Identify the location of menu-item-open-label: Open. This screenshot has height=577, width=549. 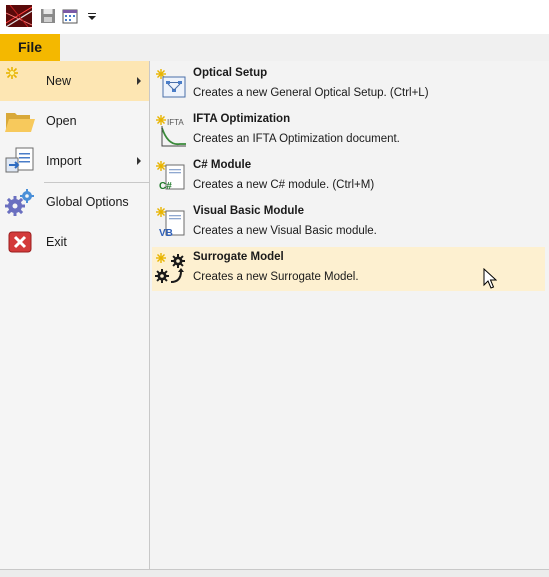
(61, 121).